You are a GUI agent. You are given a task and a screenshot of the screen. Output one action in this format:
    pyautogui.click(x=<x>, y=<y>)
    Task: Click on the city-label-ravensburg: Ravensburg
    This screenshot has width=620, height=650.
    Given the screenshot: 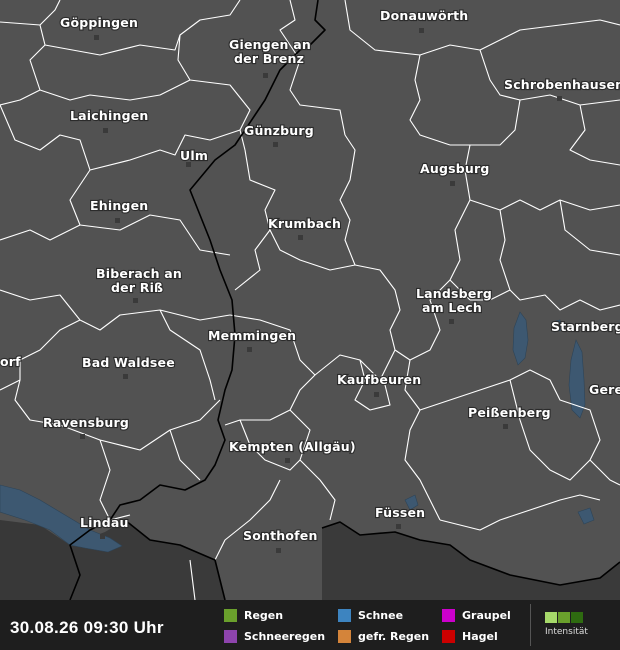 What is the action you would take?
    pyautogui.click(x=86, y=422)
    